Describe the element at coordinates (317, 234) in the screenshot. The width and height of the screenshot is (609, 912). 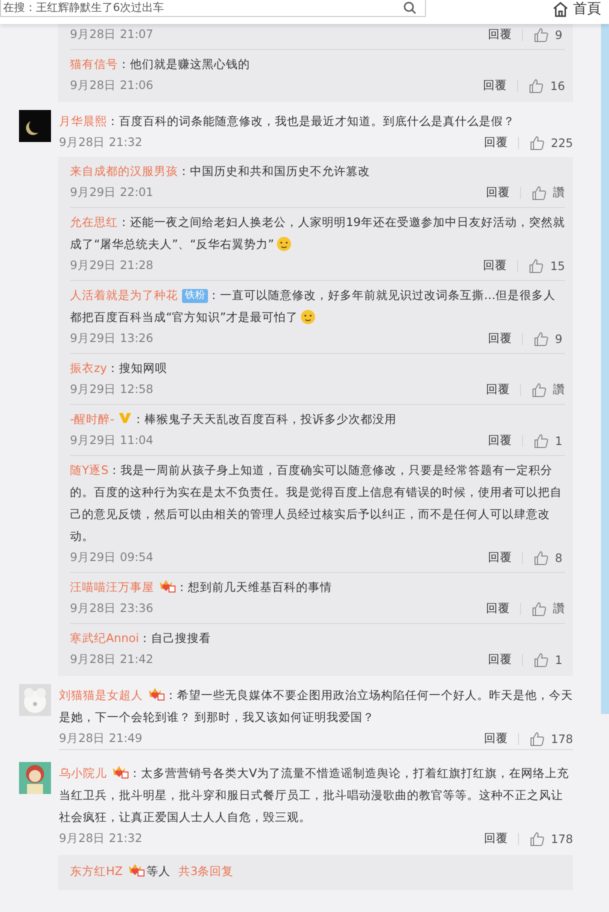
I see `comment-text: 允在思红：还能一夜之间给老妇人换老公，人家明明19年还在受邀参加中日友好活动，突然就成了“屠华总统夫人”、“反华右翼势力”` at that location.